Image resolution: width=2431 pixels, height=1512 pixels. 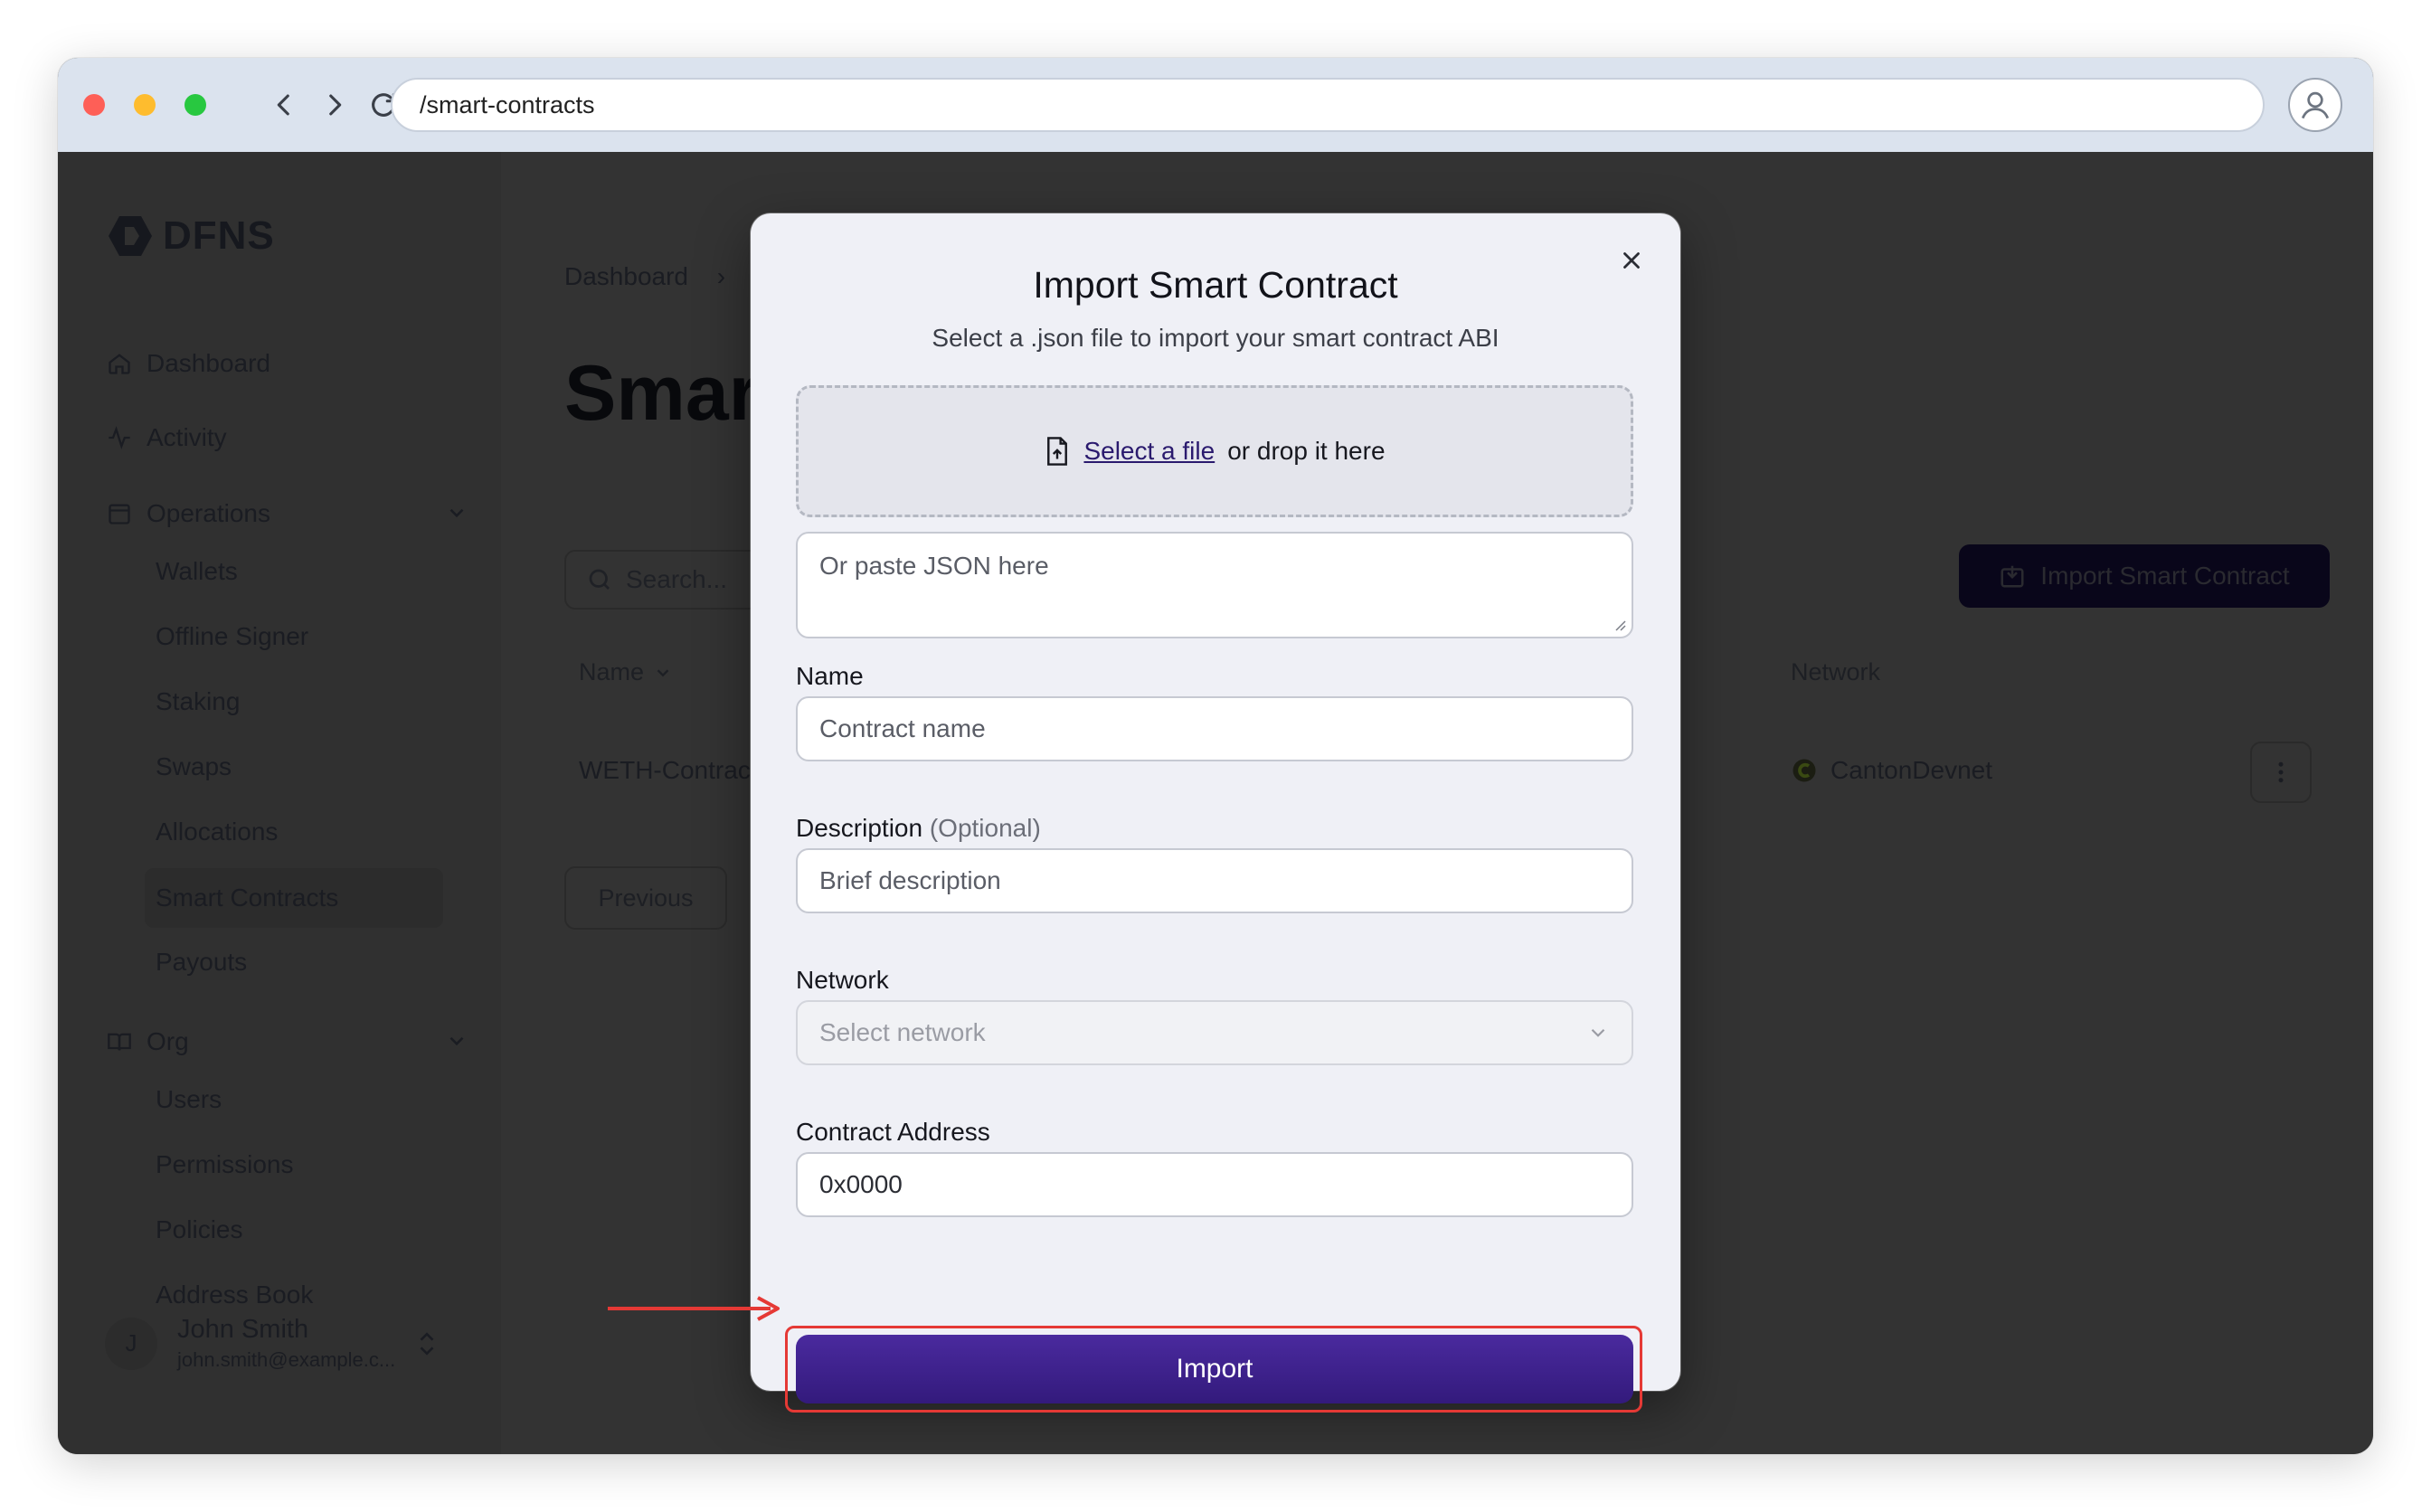 I want to click on sidebar-item-dashboard: Dashboard, so click(x=188, y=363).